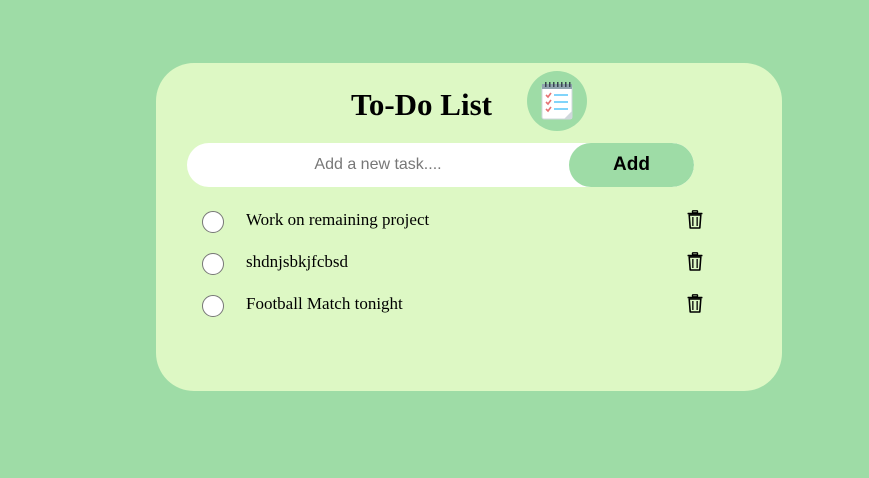 This screenshot has height=478, width=869. I want to click on task-text: shdnjsbkjfcbsd, so click(297, 261).